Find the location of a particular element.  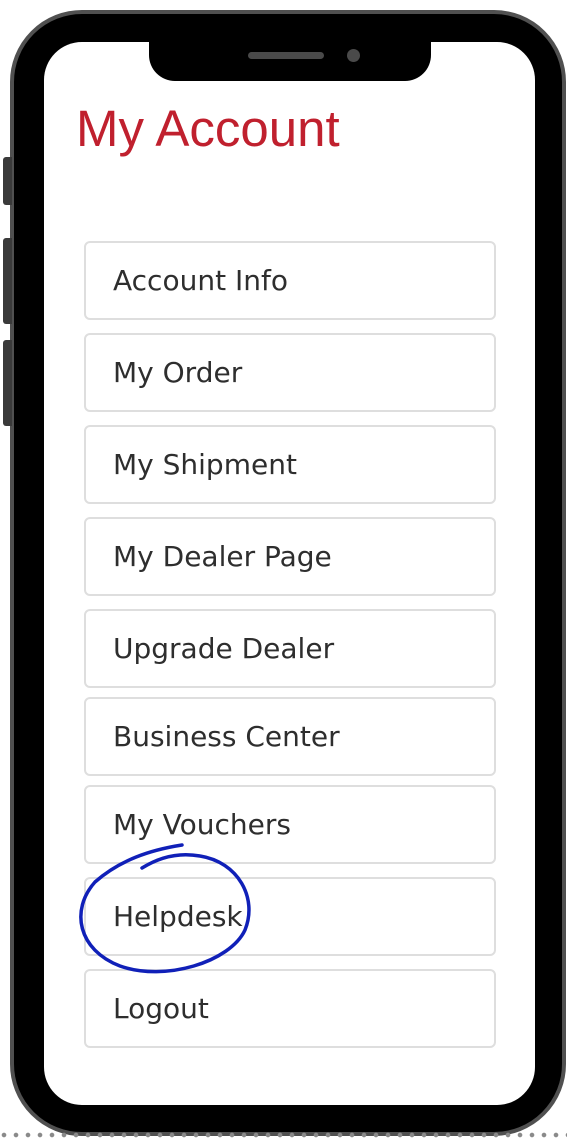

page-title: My Account is located at coordinates (208, 128).